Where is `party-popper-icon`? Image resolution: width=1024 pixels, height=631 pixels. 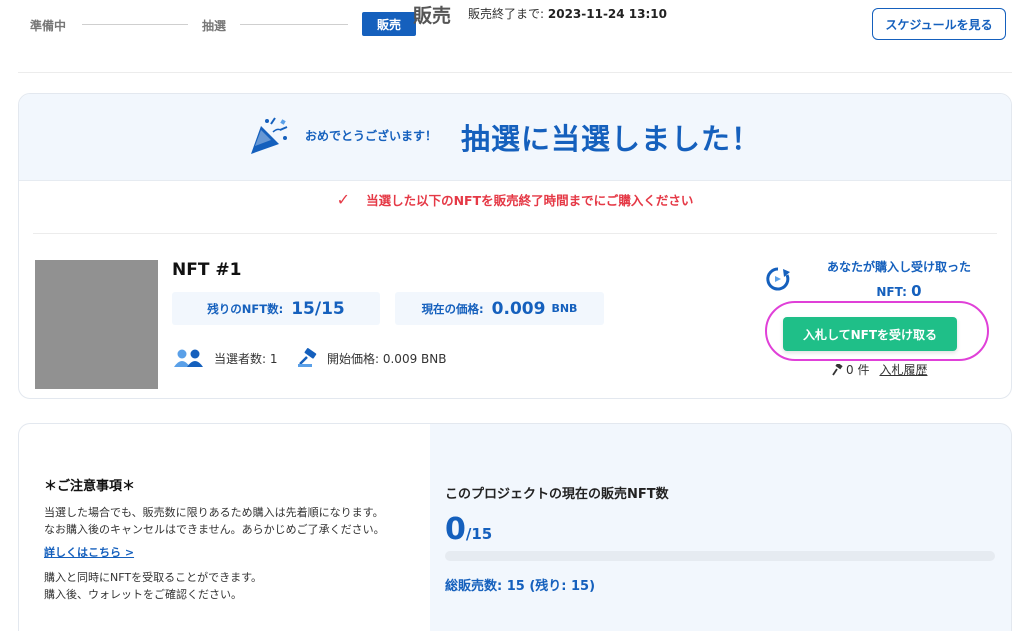
party-popper-icon is located at coordinates (269, 135).